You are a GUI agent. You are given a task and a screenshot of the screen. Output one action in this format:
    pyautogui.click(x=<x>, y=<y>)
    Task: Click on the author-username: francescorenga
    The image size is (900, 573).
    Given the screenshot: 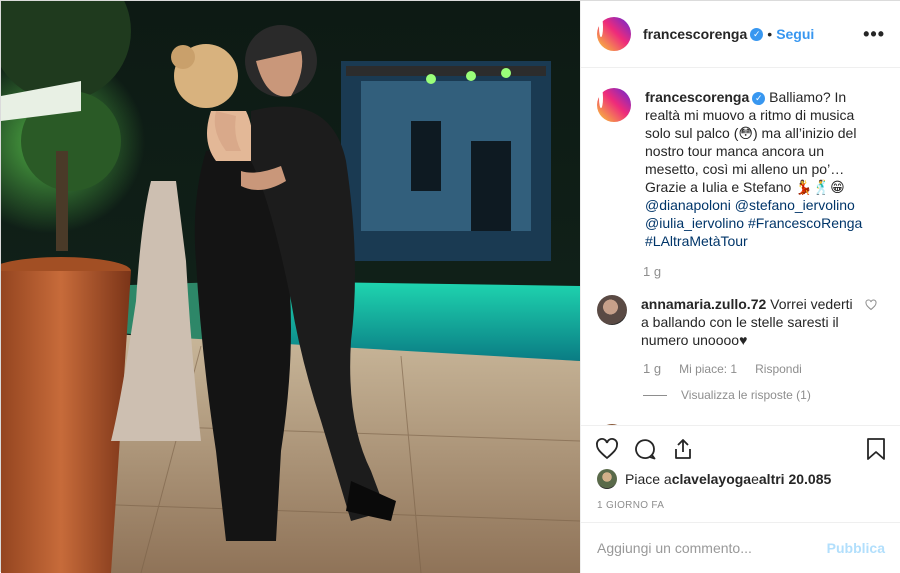 What is the action you would take?
    pyautogui.click(x=695, y=34)
    